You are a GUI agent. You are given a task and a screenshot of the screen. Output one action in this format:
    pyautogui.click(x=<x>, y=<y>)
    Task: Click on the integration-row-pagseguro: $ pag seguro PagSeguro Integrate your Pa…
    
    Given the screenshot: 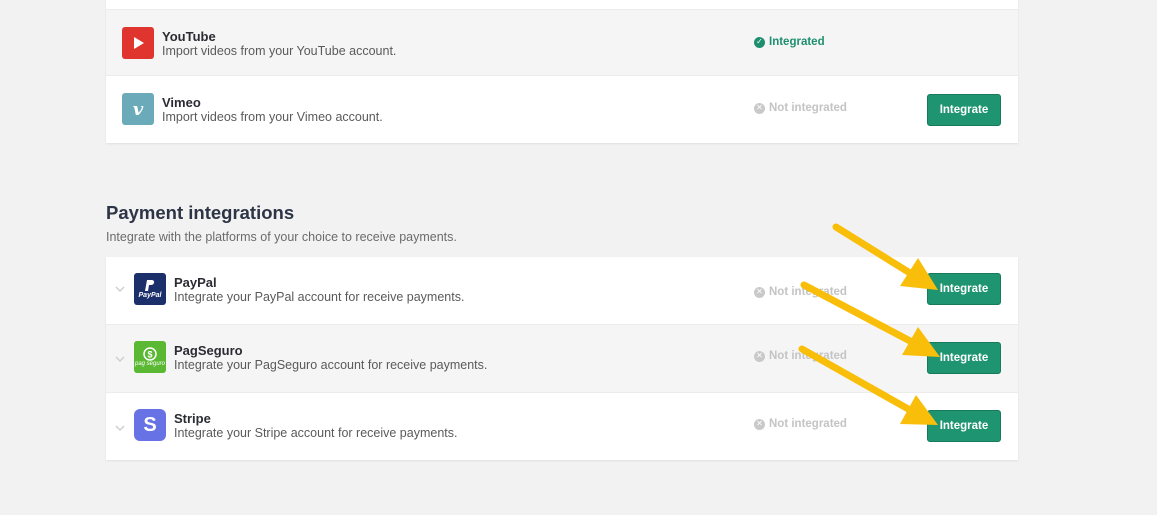 What is the action you would take?
    pyautogui.click(x=562, y=358)
    